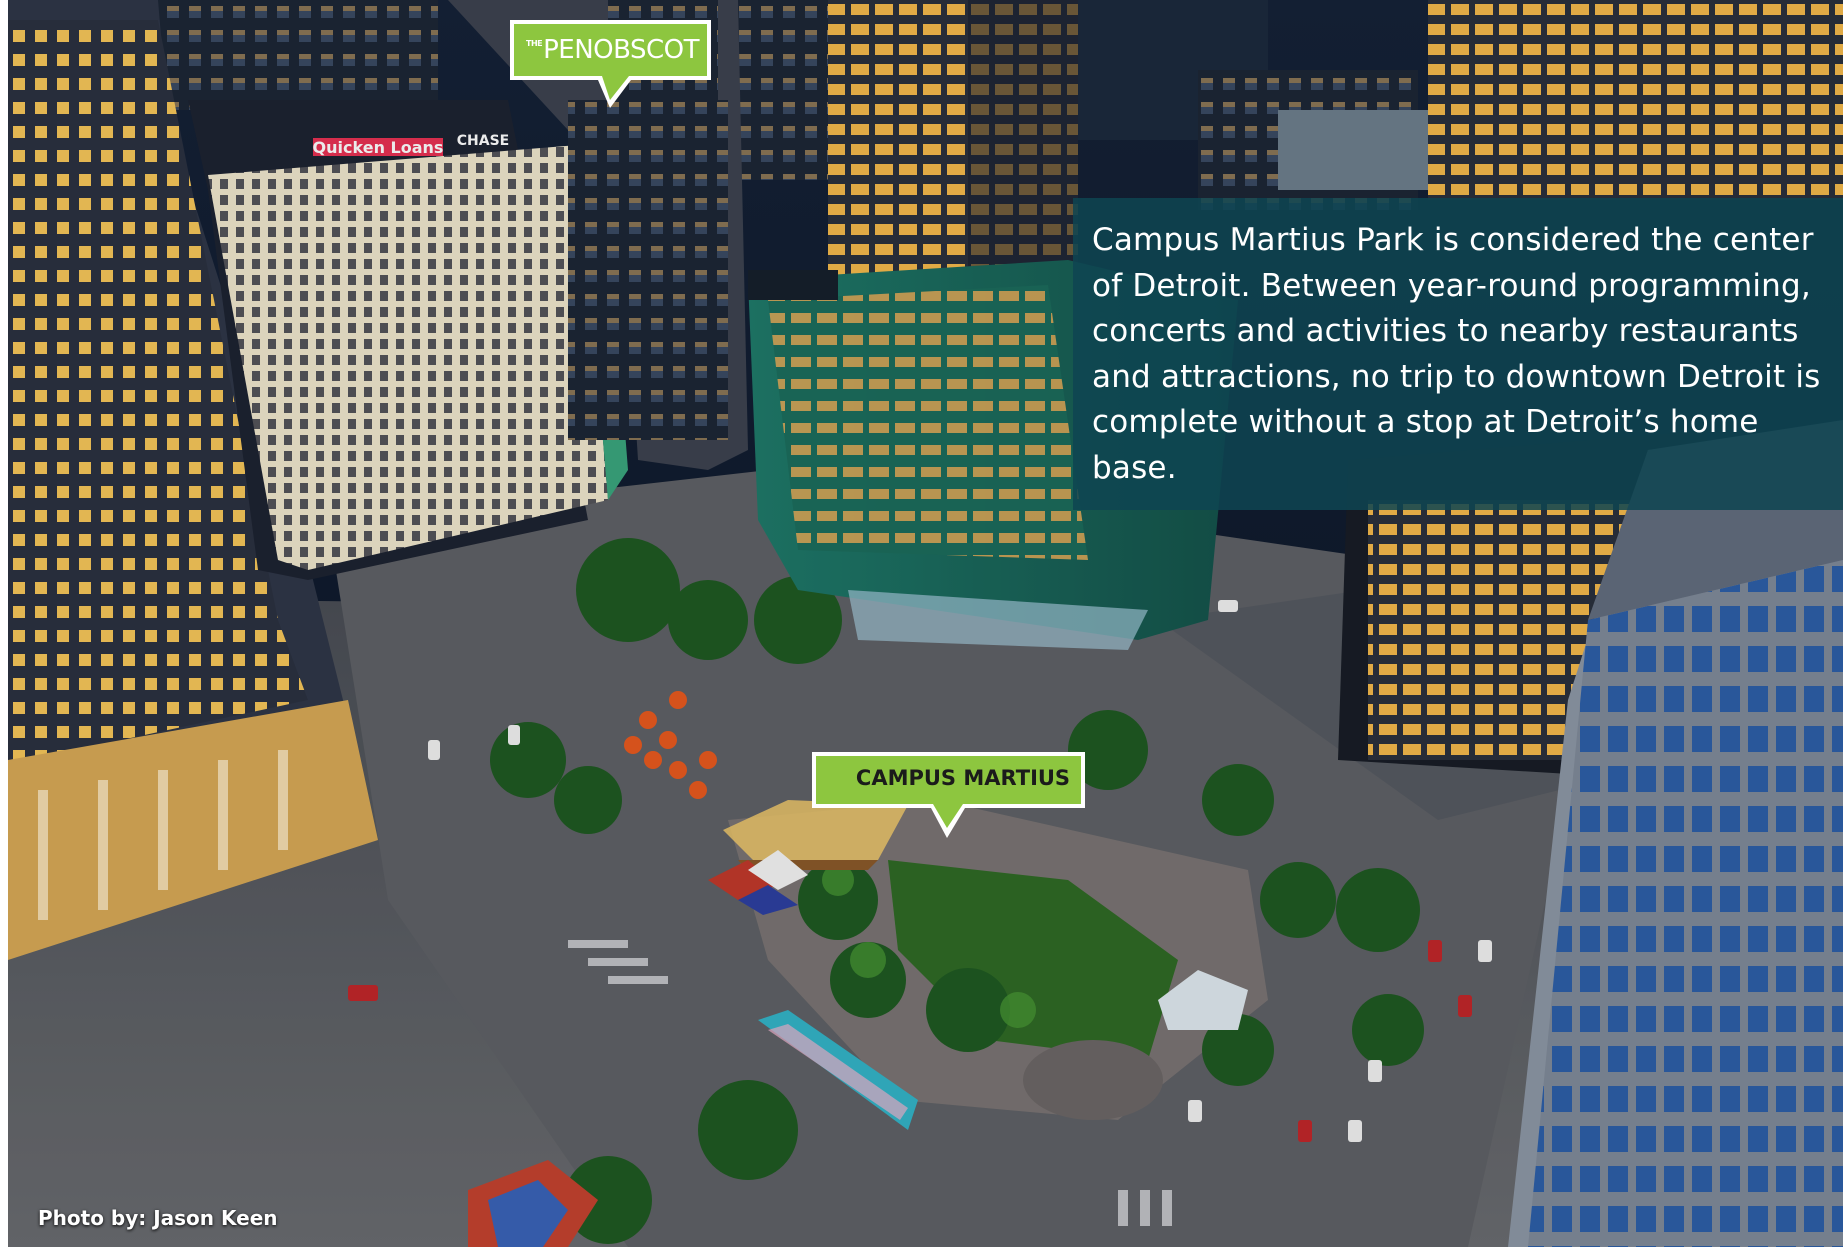  What do you see at coordinates (621, 50) in the screenshot?
I see `penobscot-name: PENOBSCOT` at bounding box center [621, 50].